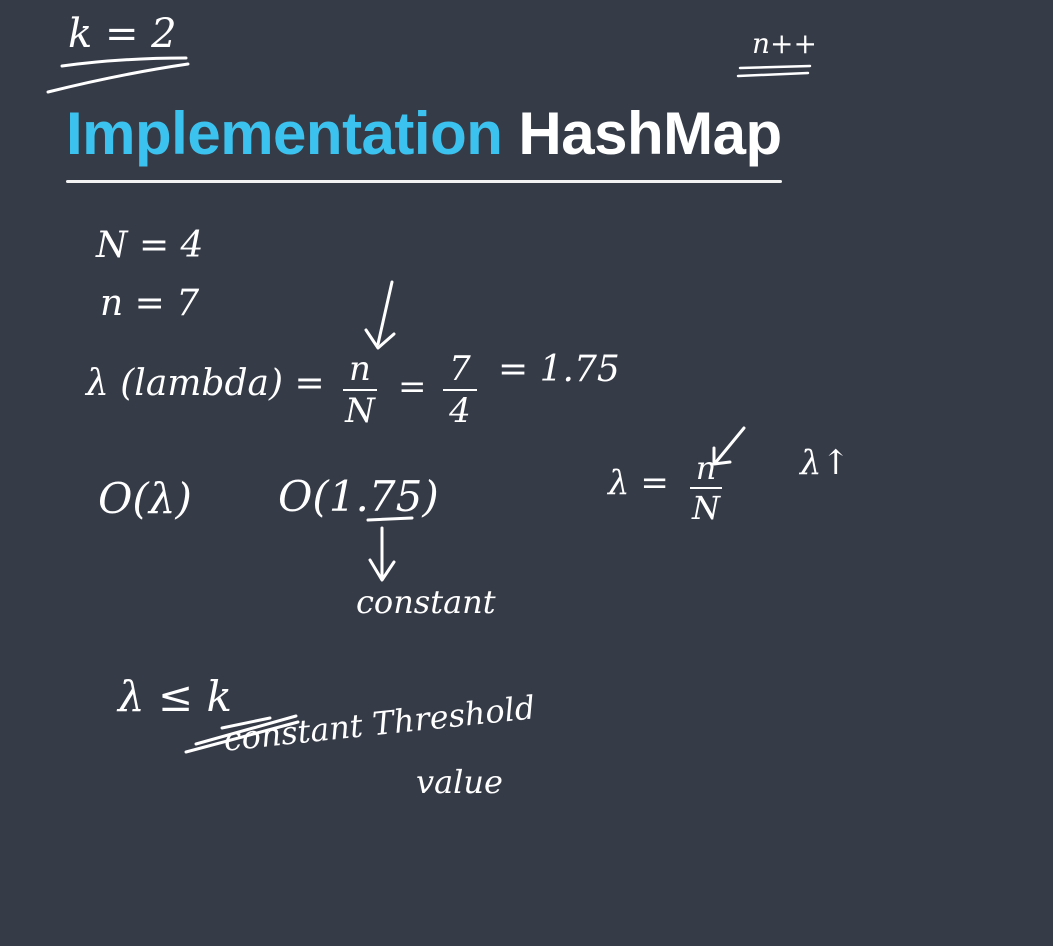  I want to click on fraction-4-denominator: 4, so click(460, 411).